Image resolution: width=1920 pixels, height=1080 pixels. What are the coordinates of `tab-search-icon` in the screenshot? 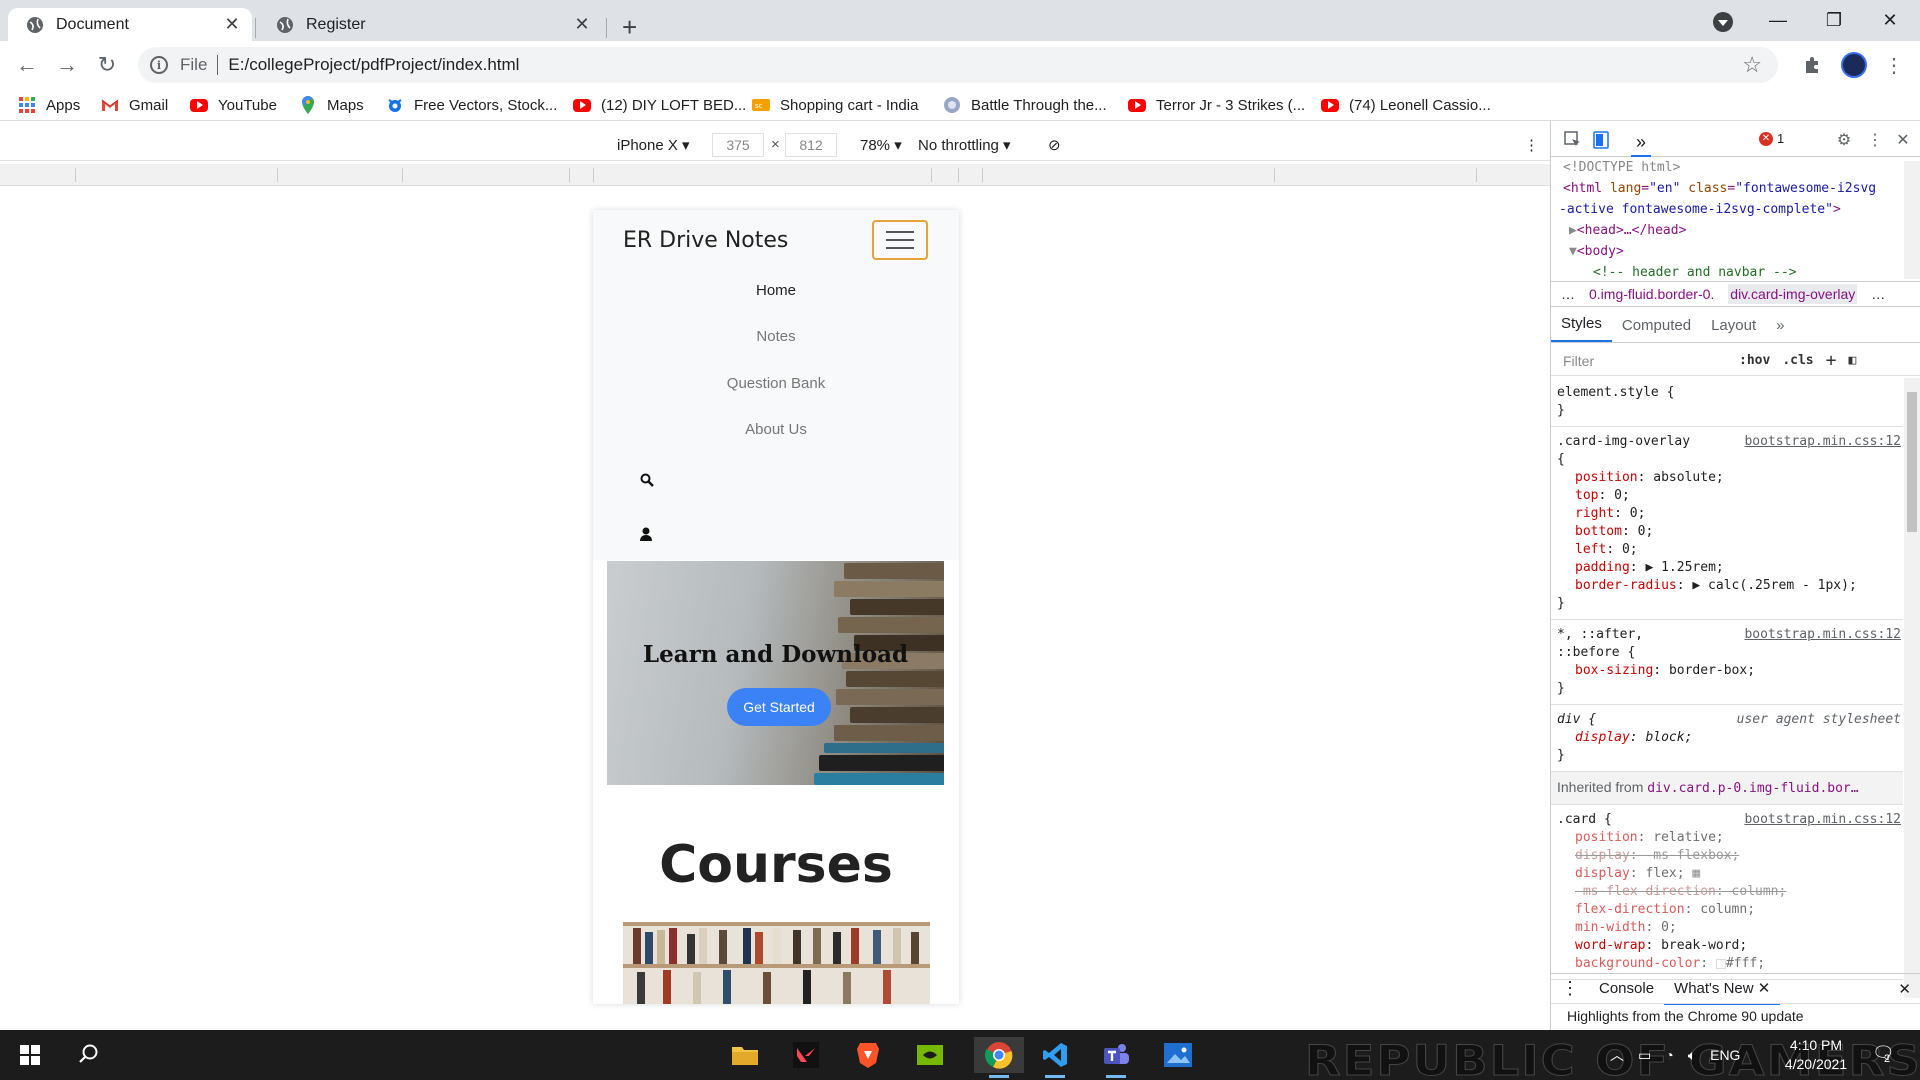 It's located at (1723, 22).